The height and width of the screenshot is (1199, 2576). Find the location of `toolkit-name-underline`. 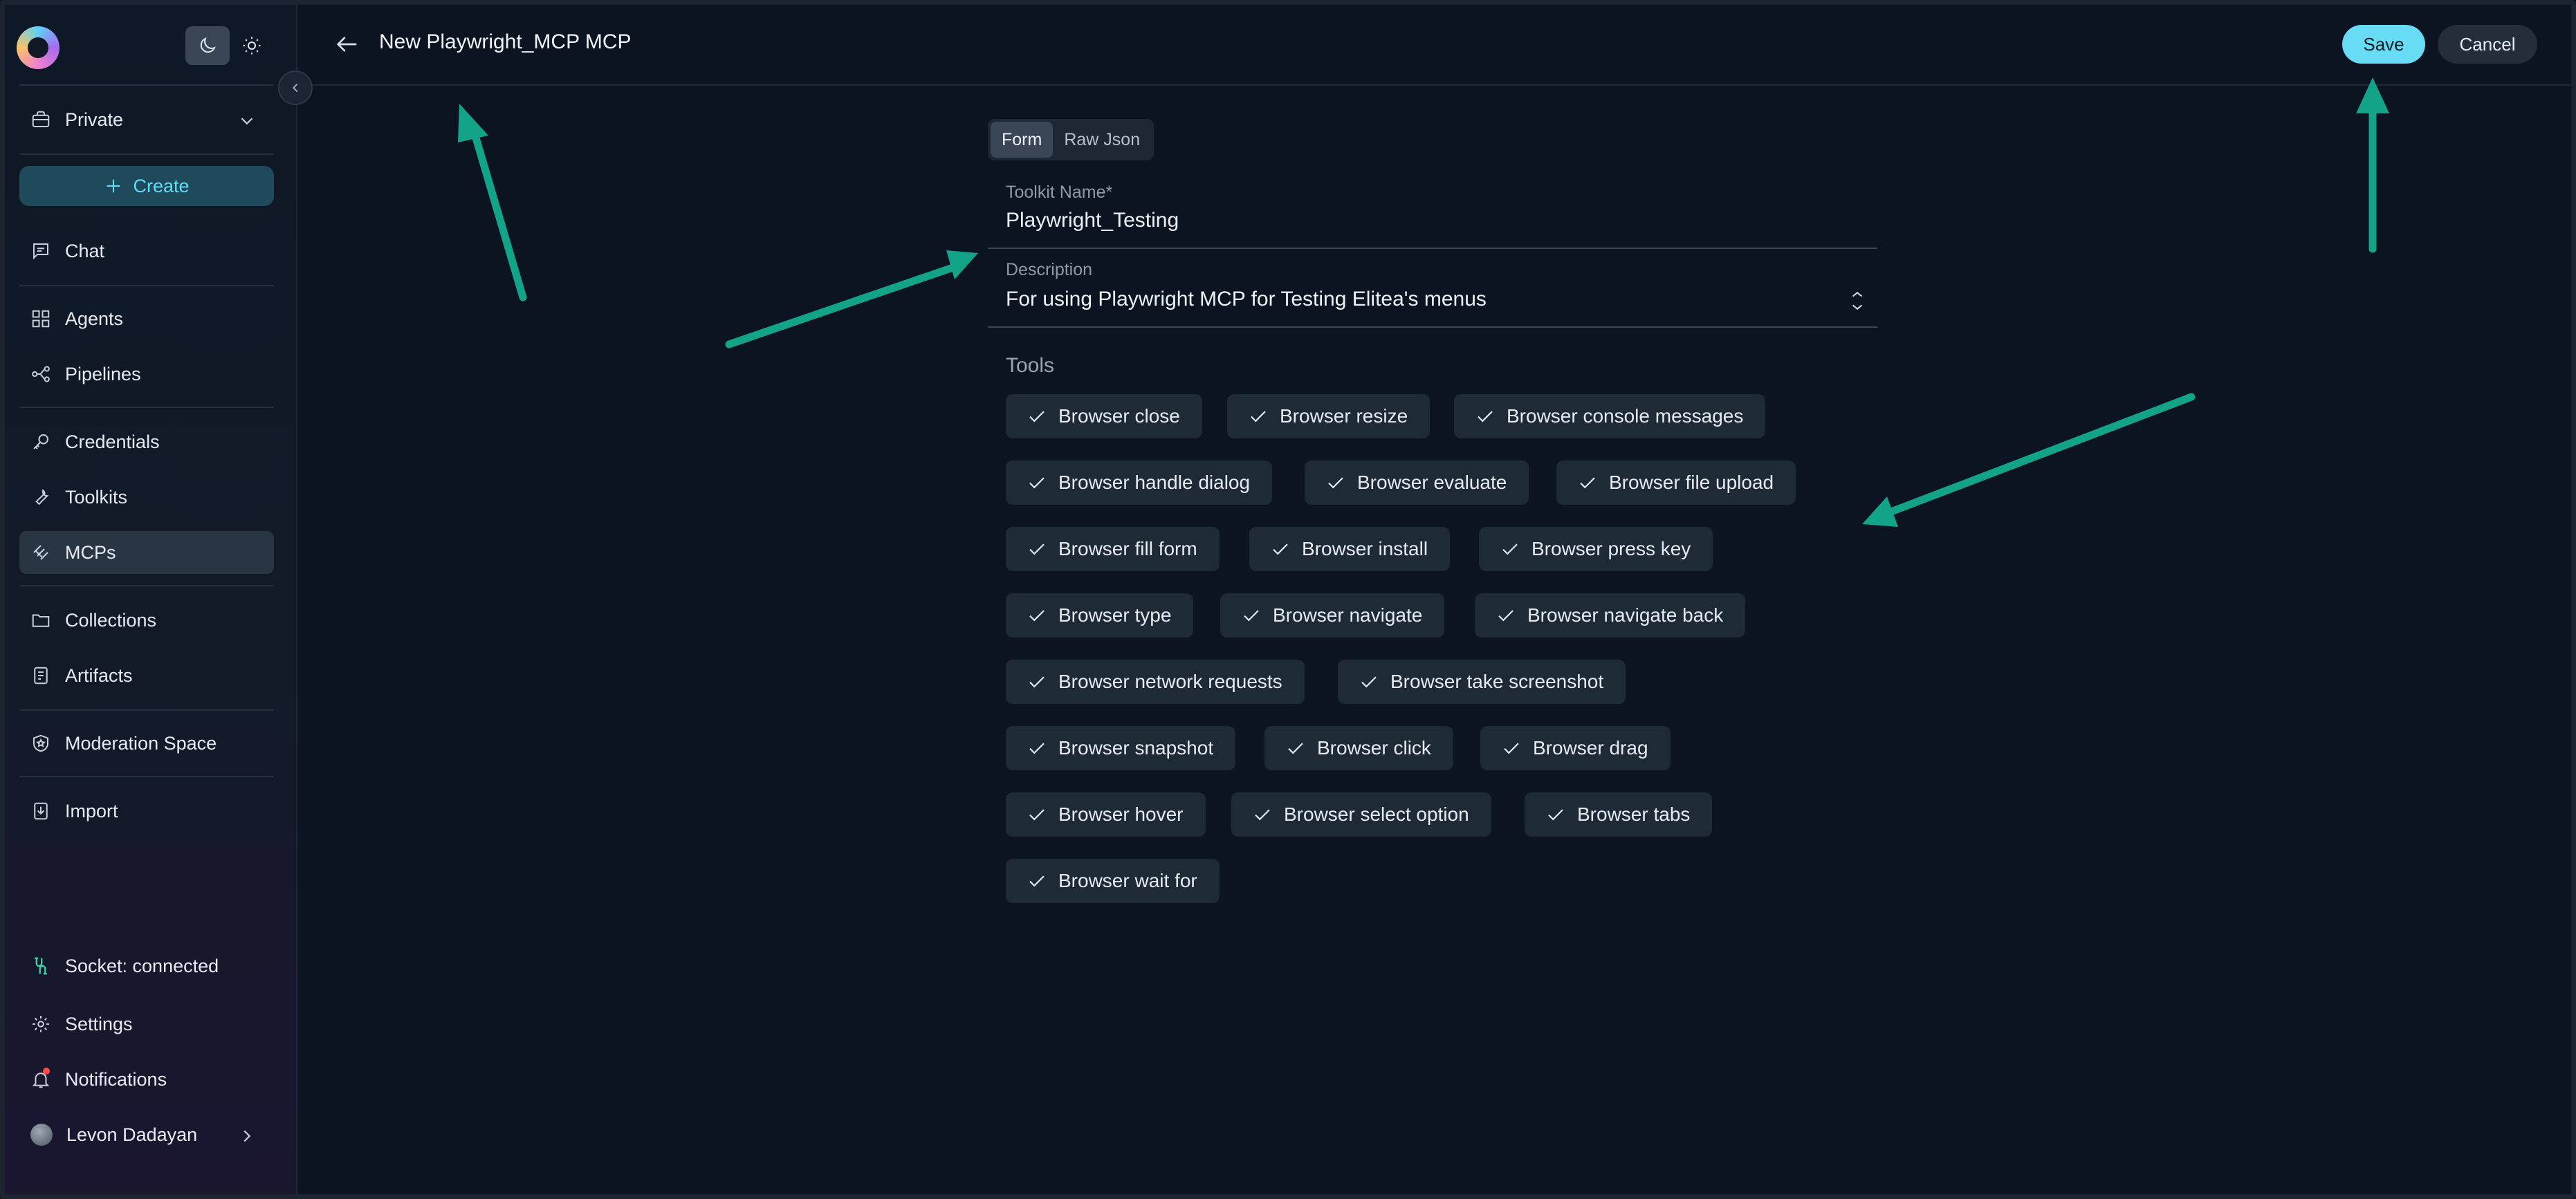

toolkit-name-underline is located at coordinates (1432, 248).